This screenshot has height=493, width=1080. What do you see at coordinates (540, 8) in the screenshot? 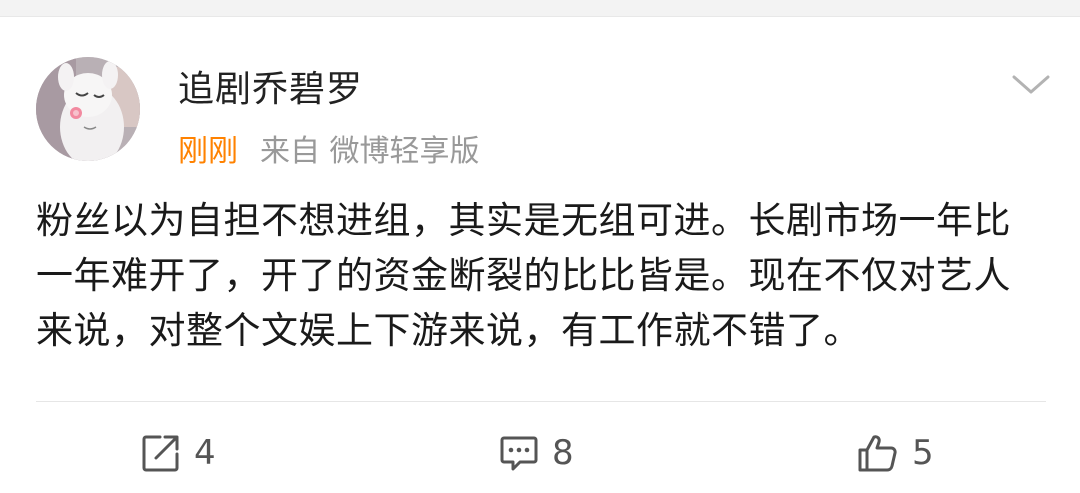
I see `top-separator-band` at bounding box center [540, 8].